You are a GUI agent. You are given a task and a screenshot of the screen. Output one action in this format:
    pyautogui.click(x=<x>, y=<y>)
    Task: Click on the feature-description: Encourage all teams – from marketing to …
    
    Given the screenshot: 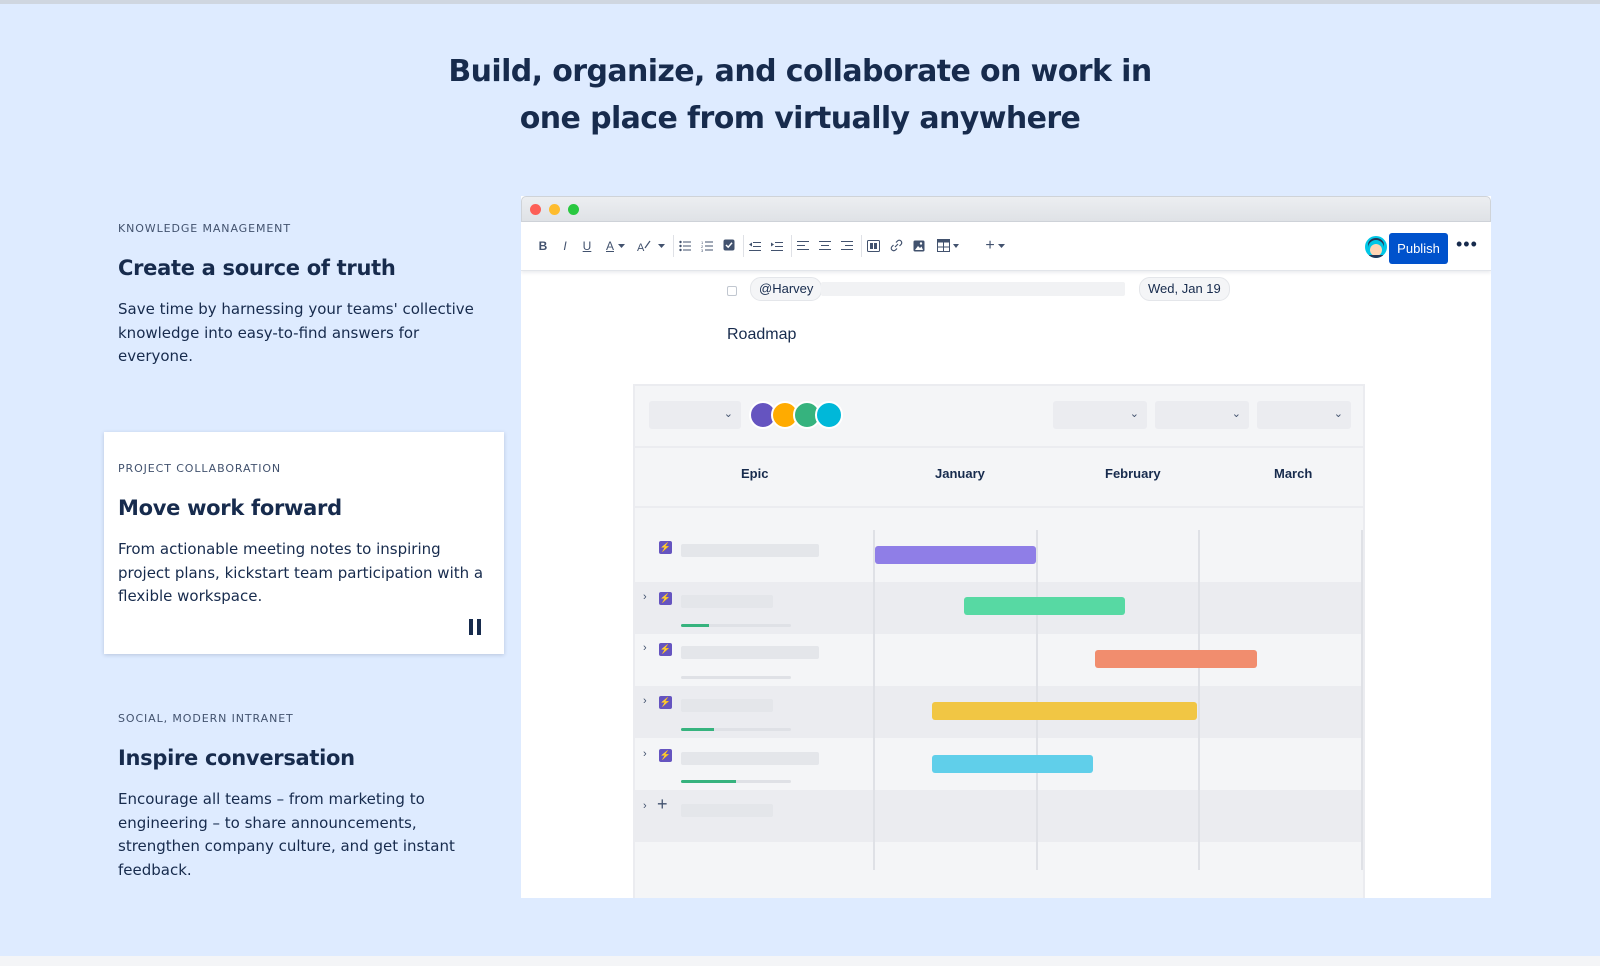 What is the action you would take?
    pyautogui.click(x=286, y=834)
    